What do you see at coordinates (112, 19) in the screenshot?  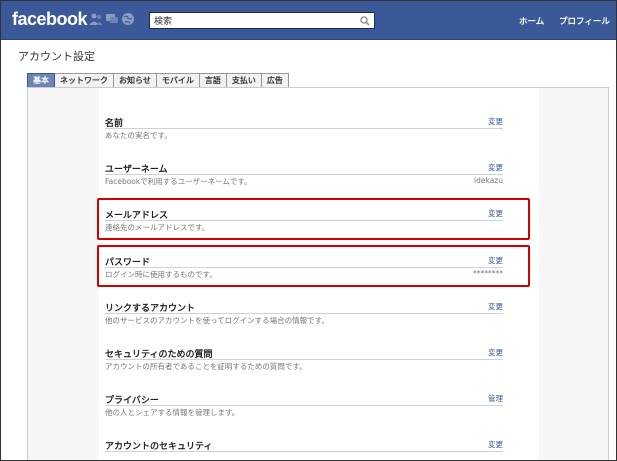 I see `messages-icon` at bounding box center [112, 19].